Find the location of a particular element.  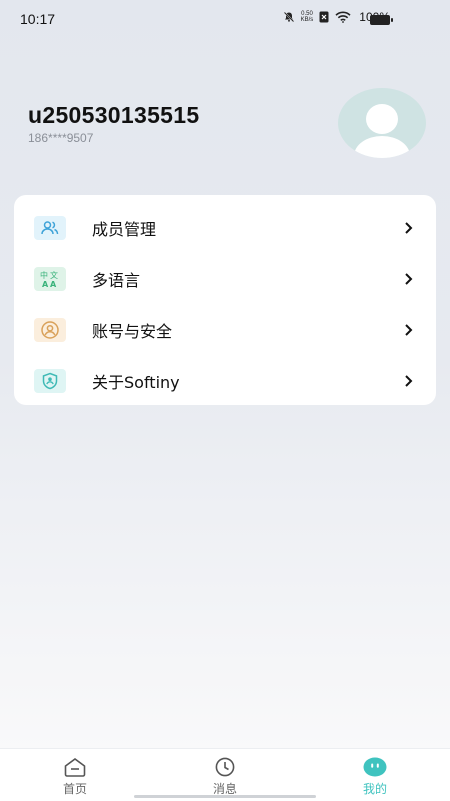

tab-profile: 我的 is located at coordinates (375, 775).